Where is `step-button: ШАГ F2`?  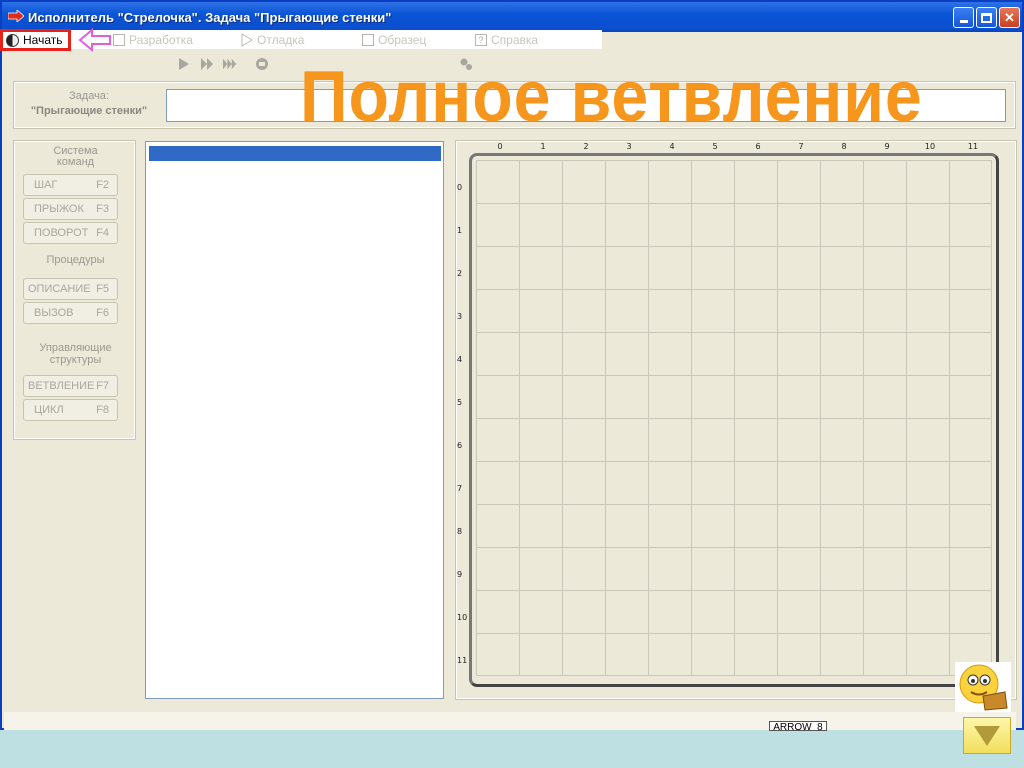
step-button: ШАГ F2 is located at coordinates (70, 185).